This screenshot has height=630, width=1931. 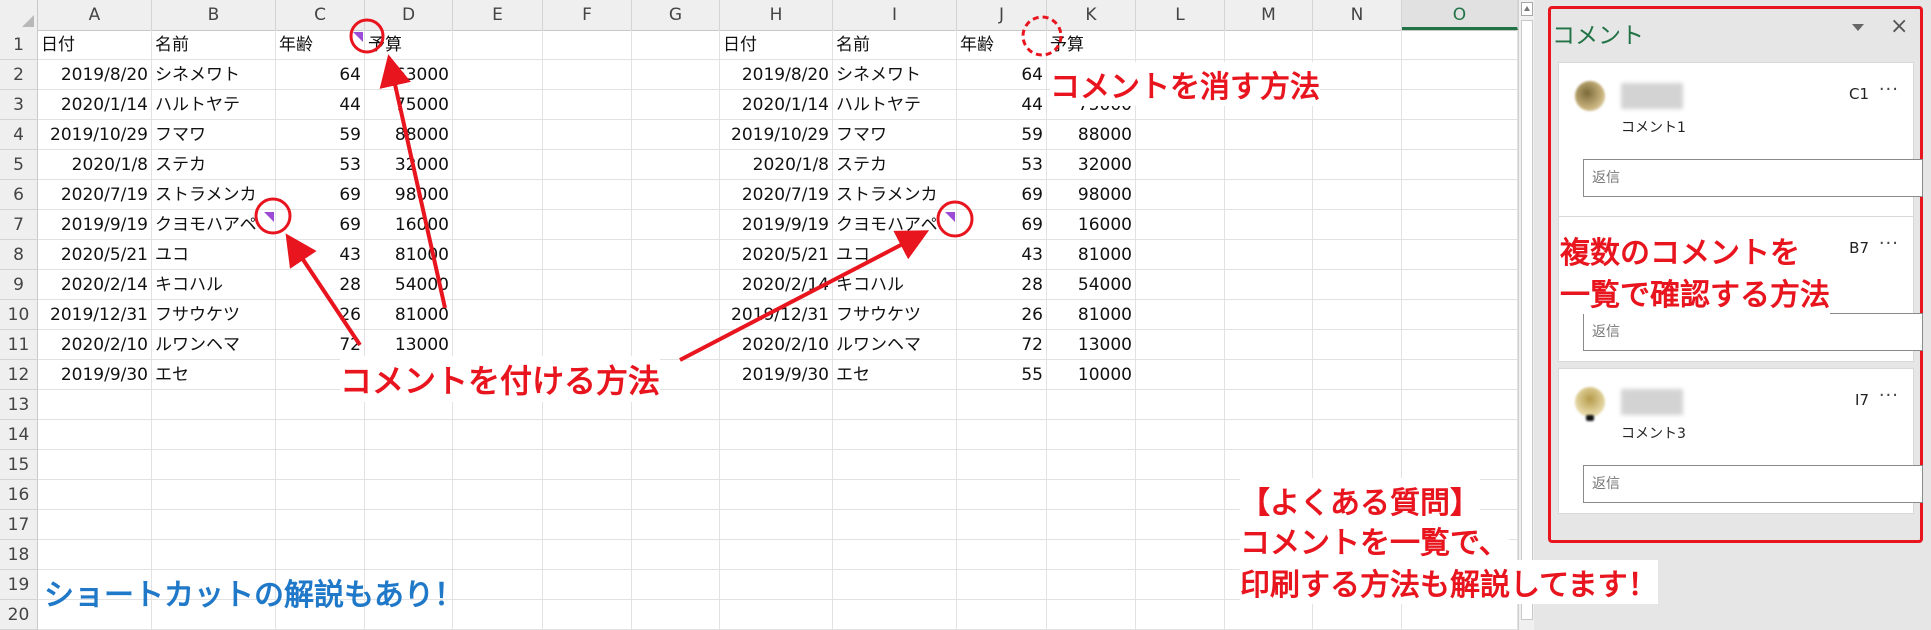 I want to click on row-header-19: 19, so click(x=19, y=585).